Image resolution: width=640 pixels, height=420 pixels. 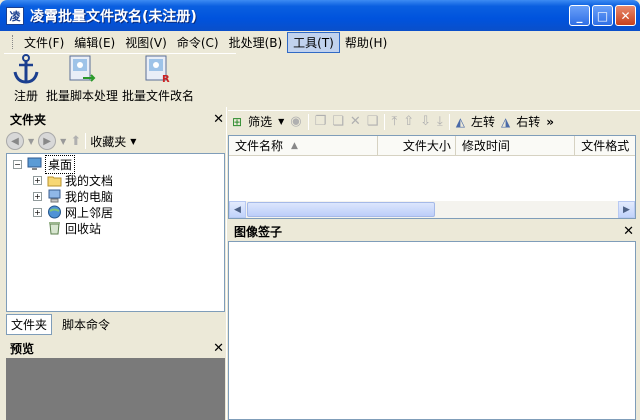 I want to click on left-panel-tabs: 文件夹 脚本命令, so click(x=115, y=324).